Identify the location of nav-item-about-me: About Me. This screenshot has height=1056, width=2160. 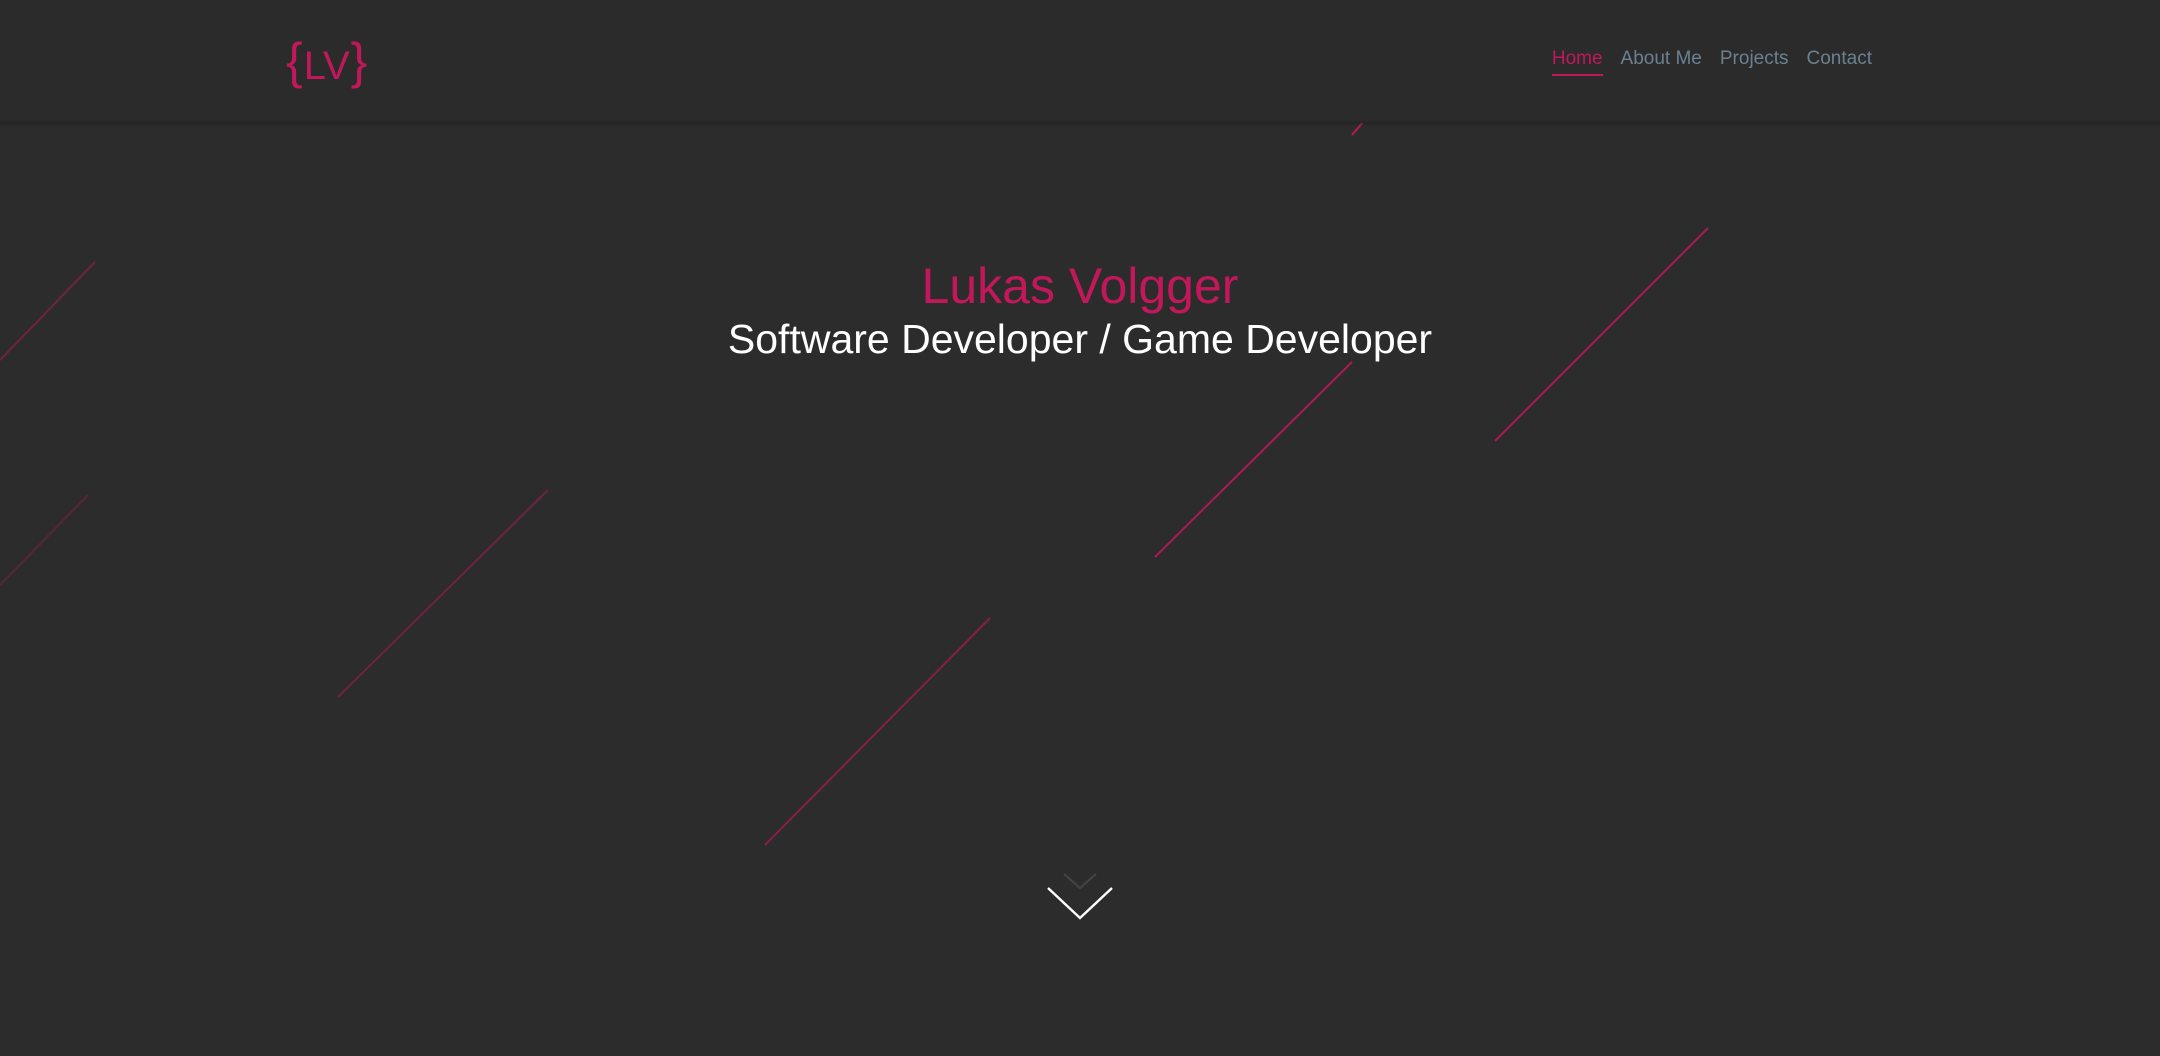
(1661, 59).